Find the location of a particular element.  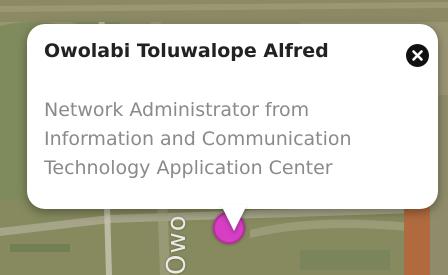

close-icon is located at coordinates (417, 55).